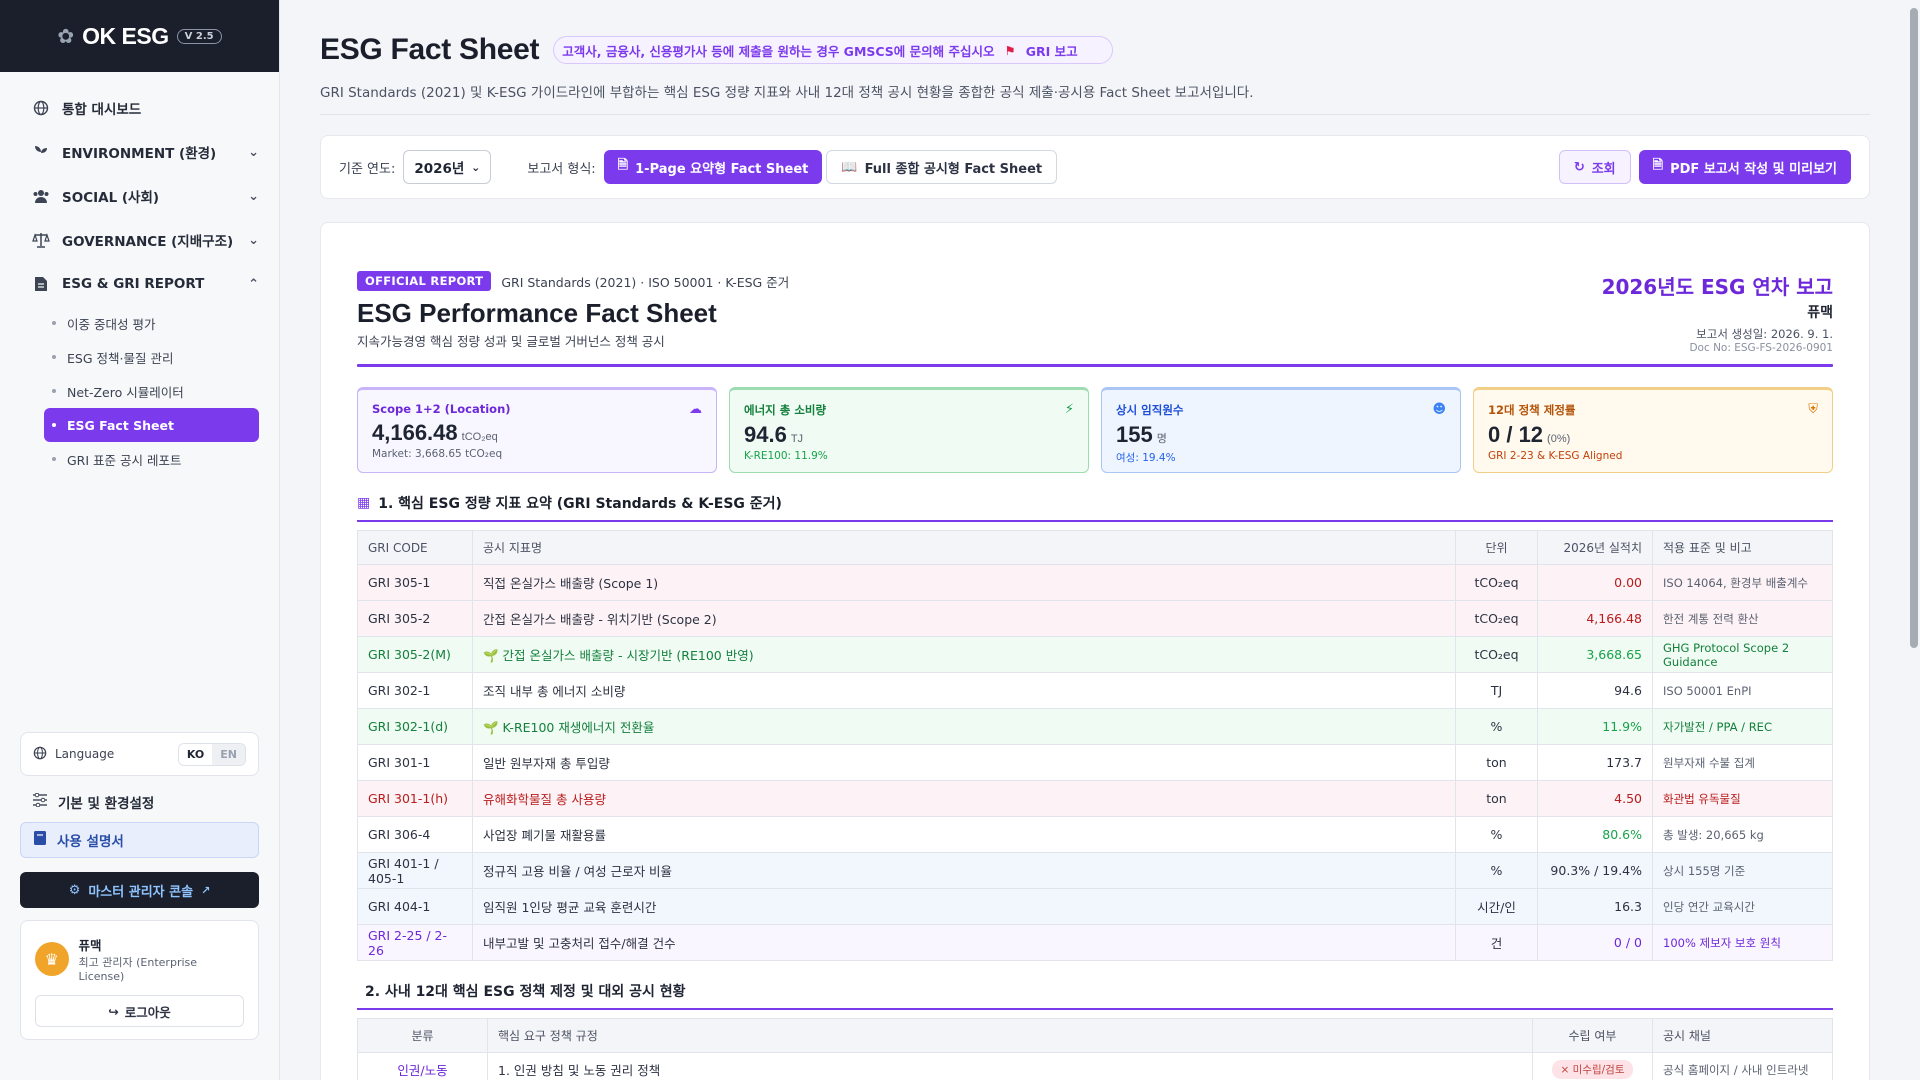 This screenshot has width=1920, height=1080. Describe the element at coordinates (151, 425) in the screenshot. I see `sub-item-fact-sheet: ESG Fact Sheet` at that location.